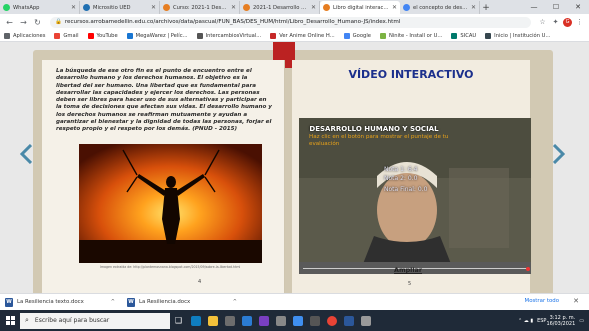 Image resolution: width=589 pixels, height=331 pixels. Describe the element at coordinates (555, 22) in the screenshot. I see `extensions-icon: ✦` at that location.